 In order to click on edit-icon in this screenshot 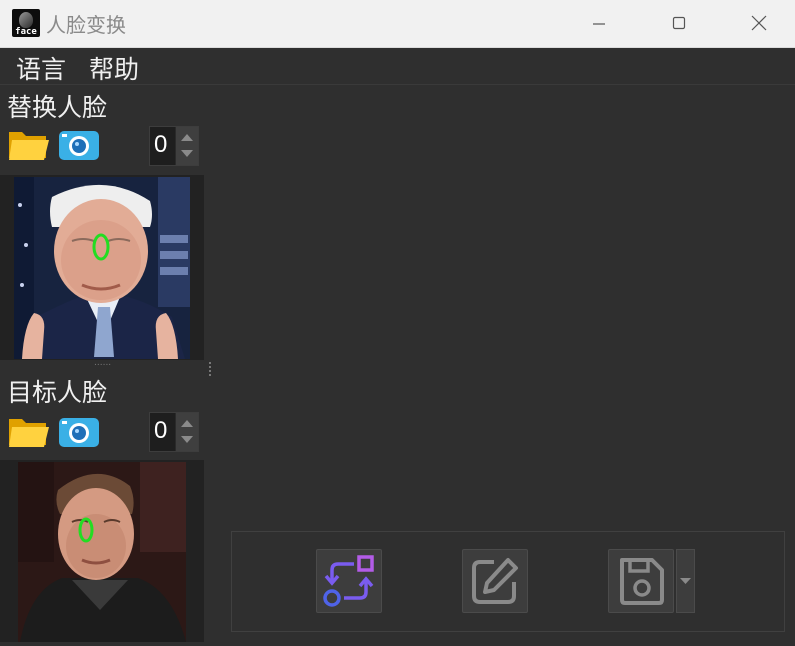, I will do `click(495, 581)`.